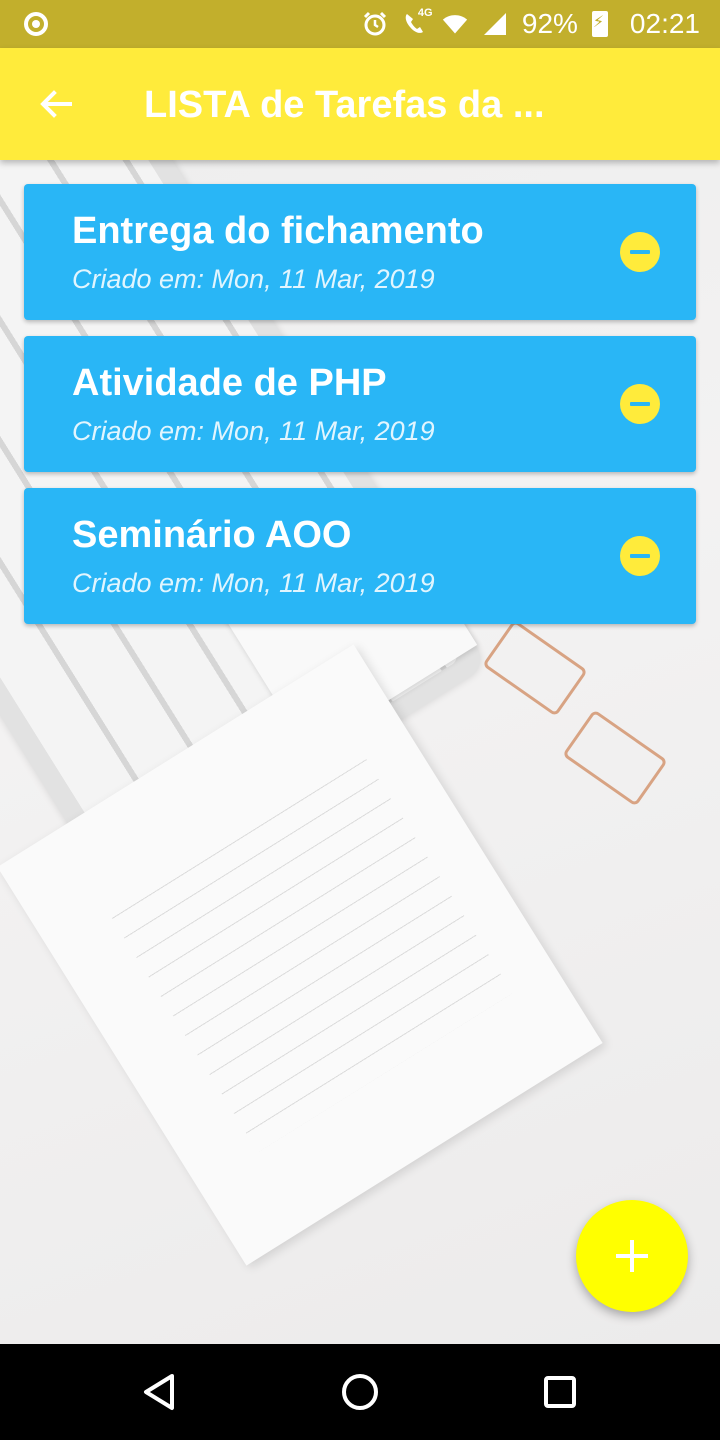  I want to click on status-icons: 4G 92% 02:21, so click(531, 24).